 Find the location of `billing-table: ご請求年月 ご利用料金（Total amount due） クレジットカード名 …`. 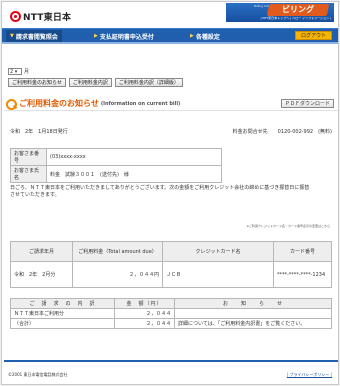

billing-table: ご請求年月 ご利用料金（Total amount due） クレジットカード名 … is located at coordinates (171, 264).